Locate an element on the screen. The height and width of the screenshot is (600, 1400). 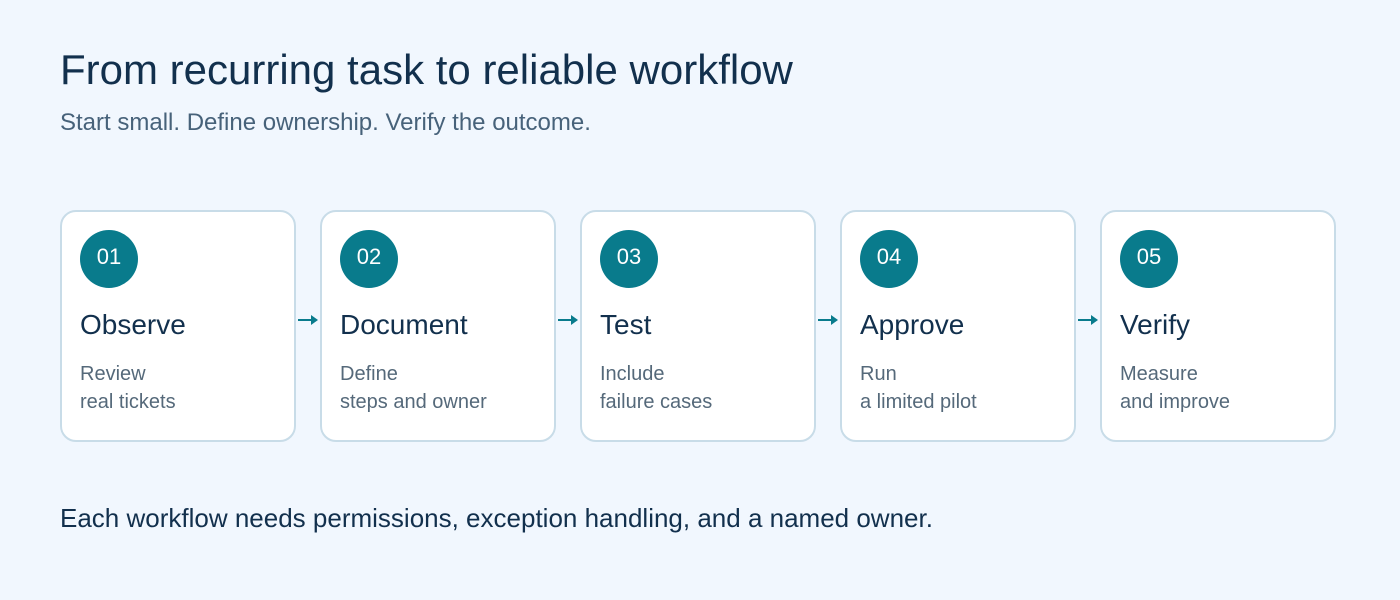
step-description-line: failure cases is located at coordinates (656, 402).